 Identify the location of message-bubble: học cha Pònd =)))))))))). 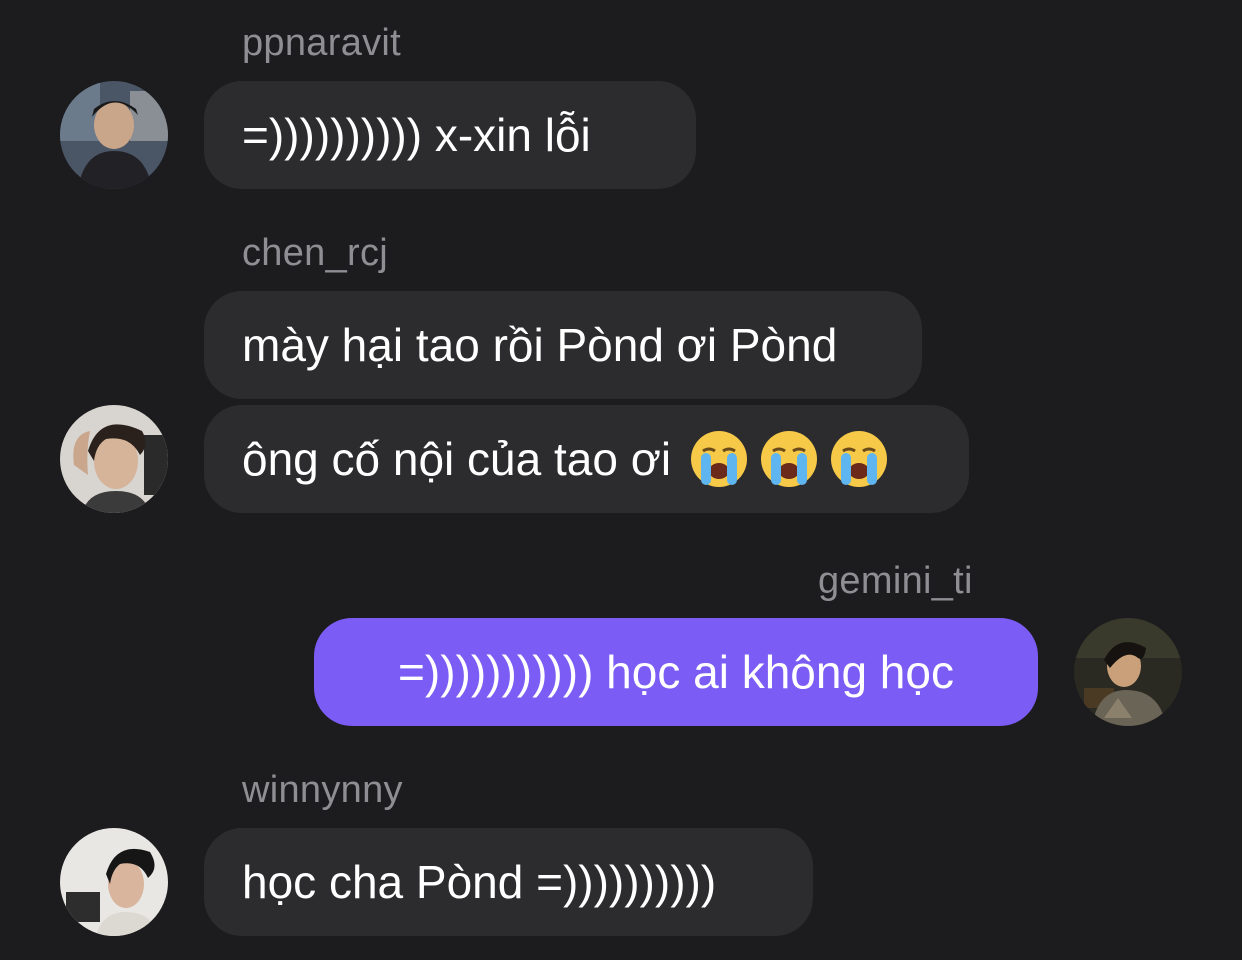
(508, 882).